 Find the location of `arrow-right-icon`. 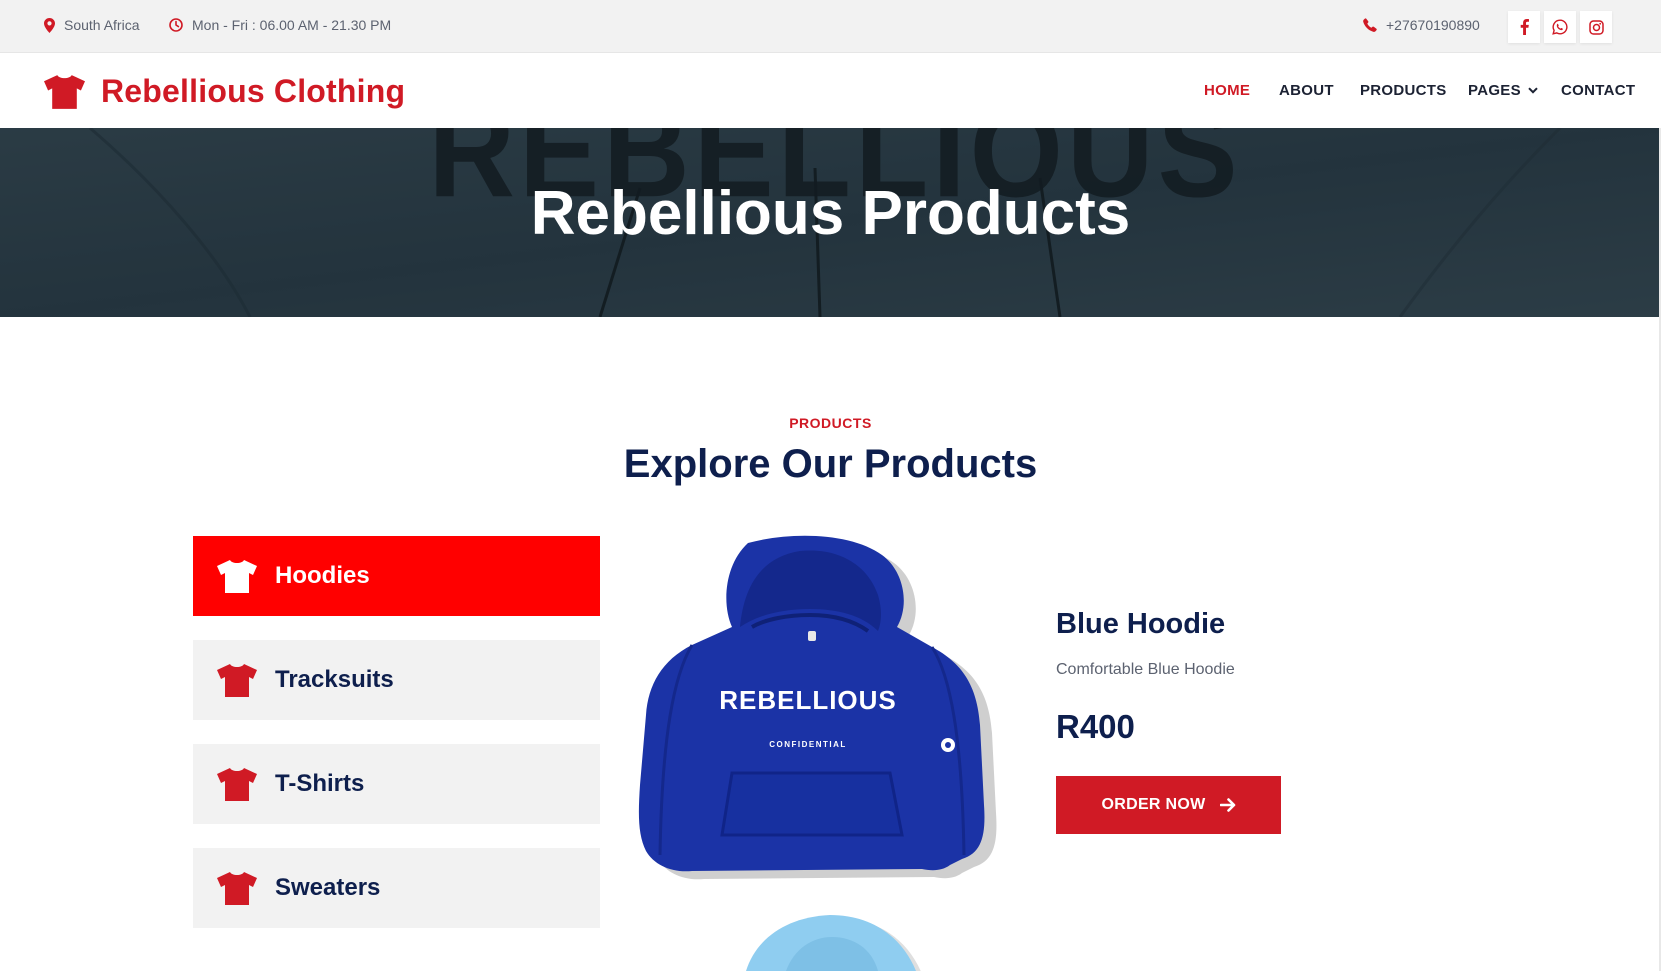

arrow-right-icon is located at coordinates (1227, 805).